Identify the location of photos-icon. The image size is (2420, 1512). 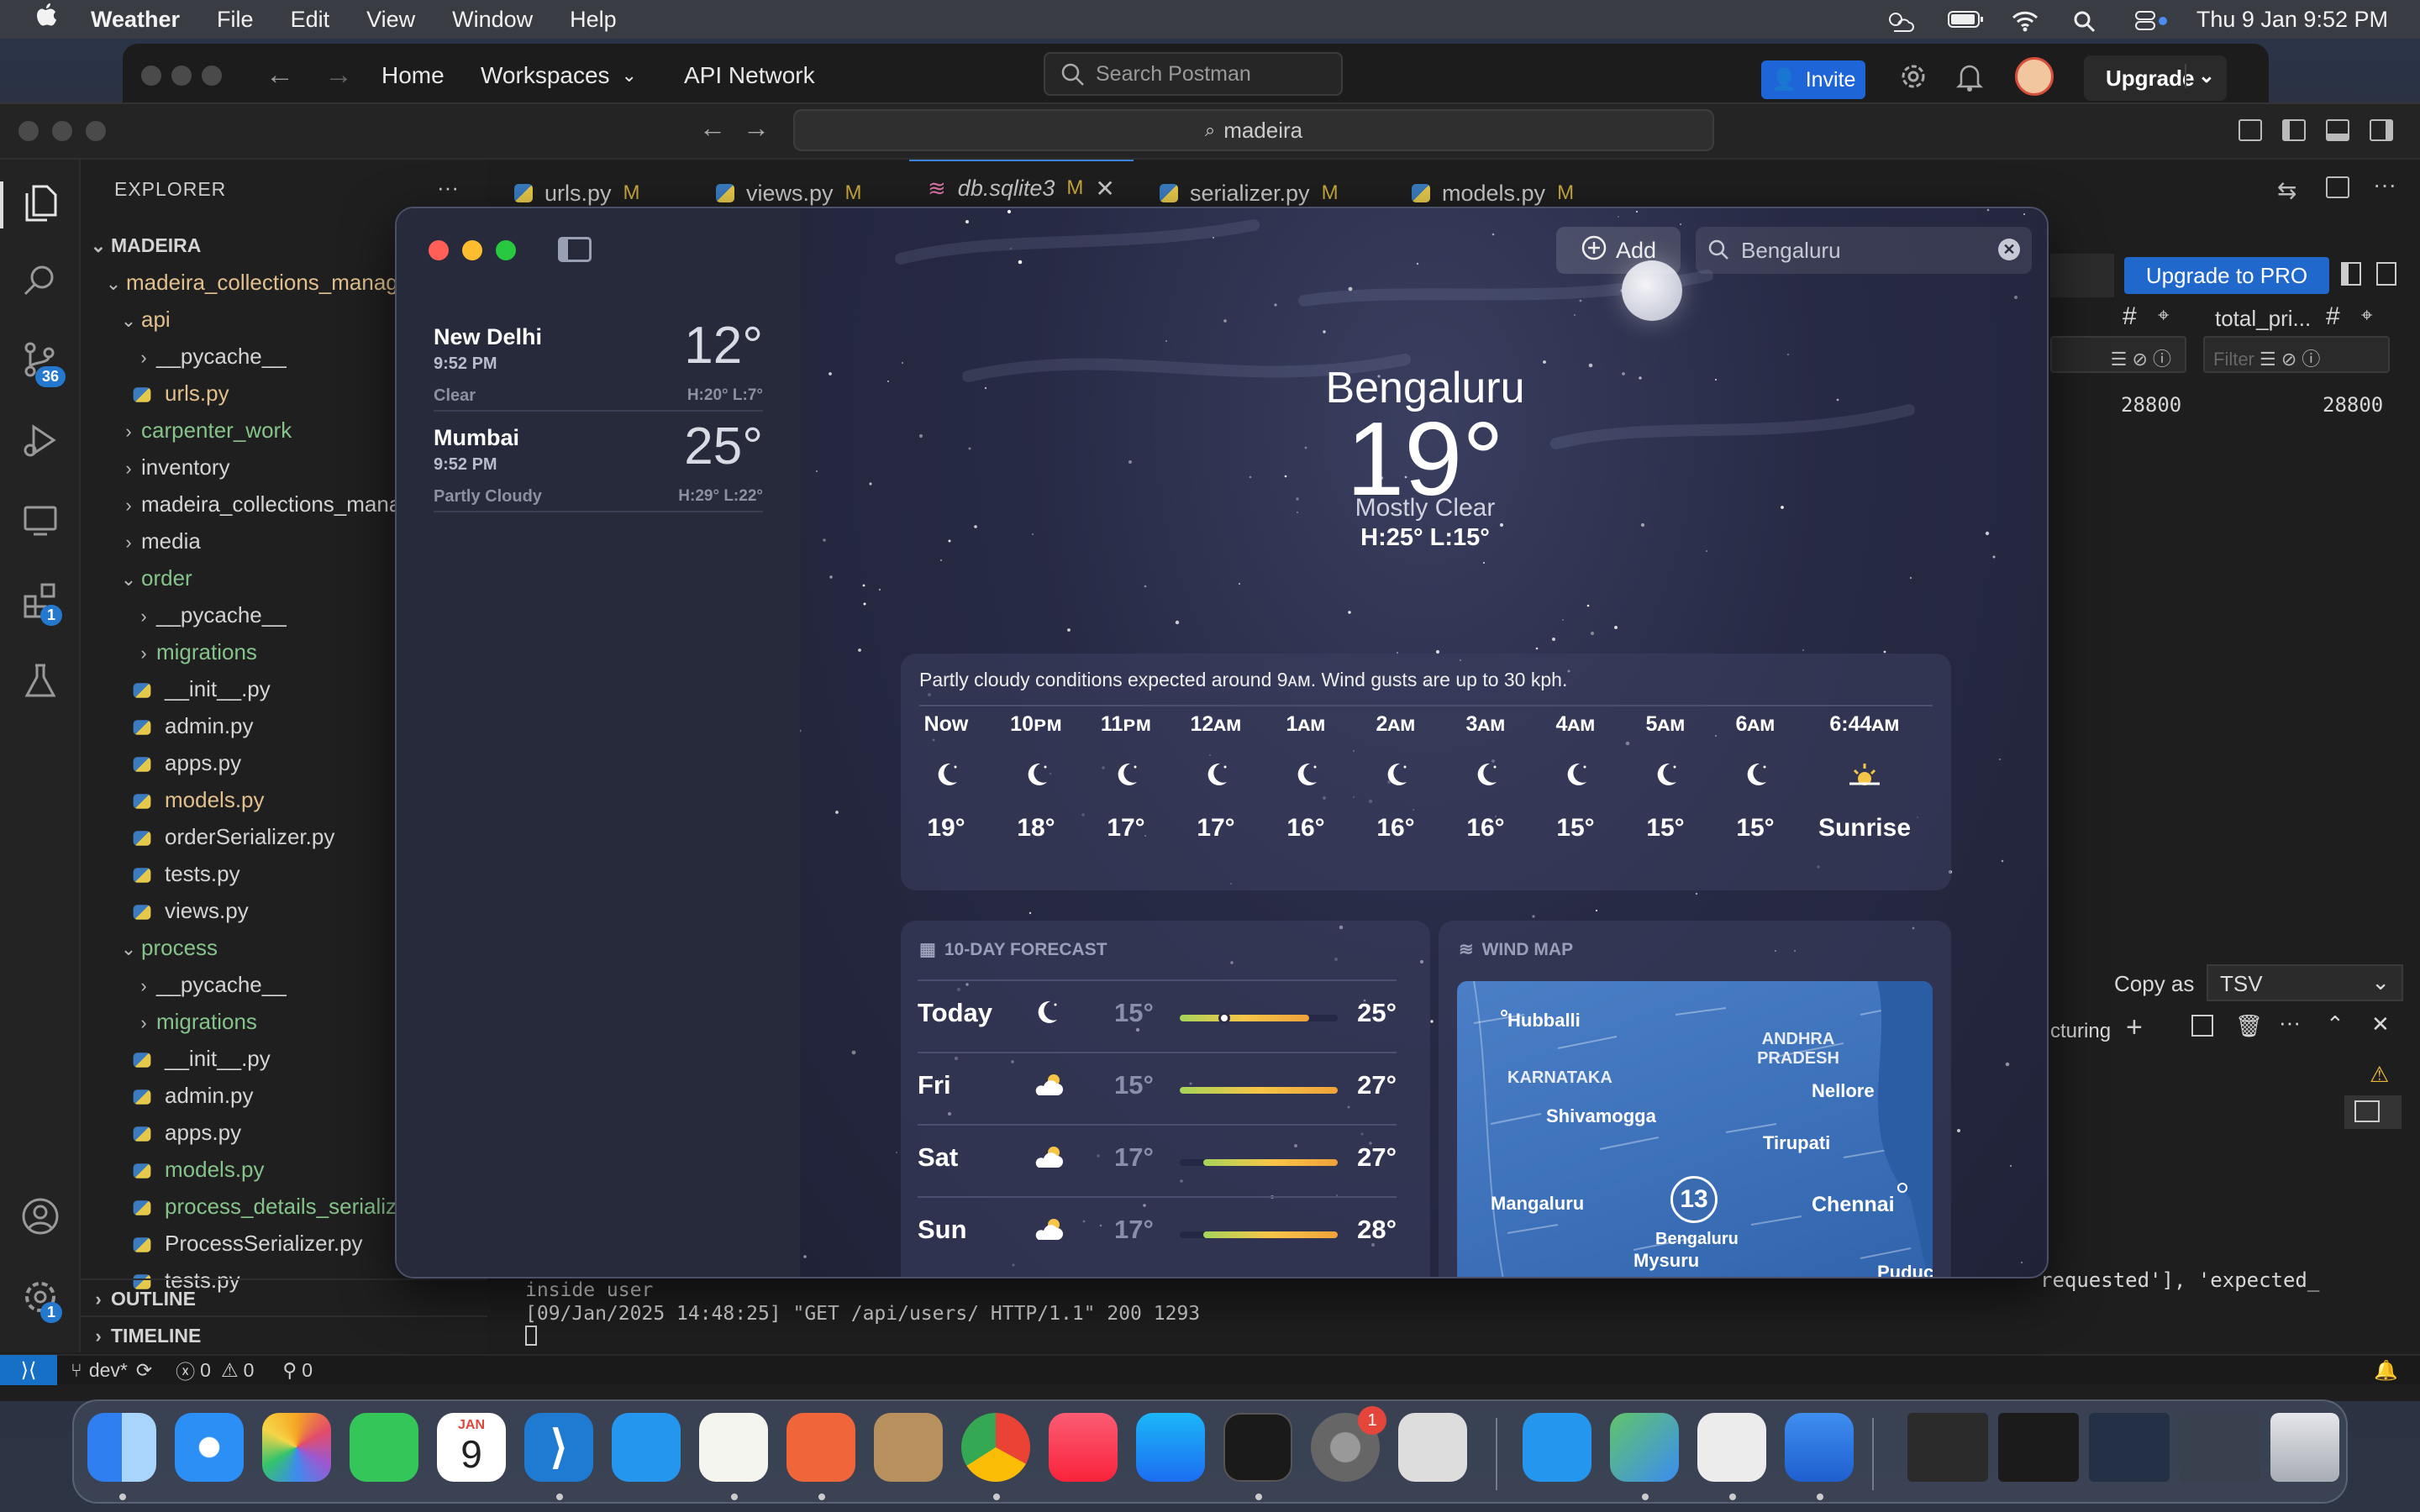
(296, 1447).